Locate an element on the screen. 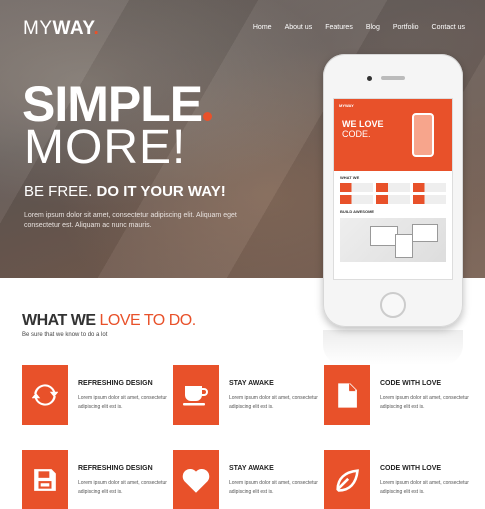 This screenshot has height=509, width=485. screen-device-phone is located at coordinates (404, 246).